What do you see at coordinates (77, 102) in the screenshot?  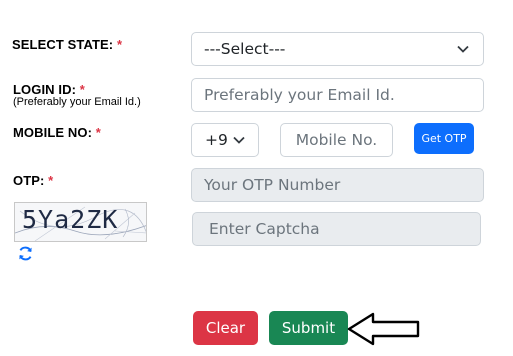 I see `login-id-hint: (Preferably your Email Id.)` at bounding box center [77, 102].